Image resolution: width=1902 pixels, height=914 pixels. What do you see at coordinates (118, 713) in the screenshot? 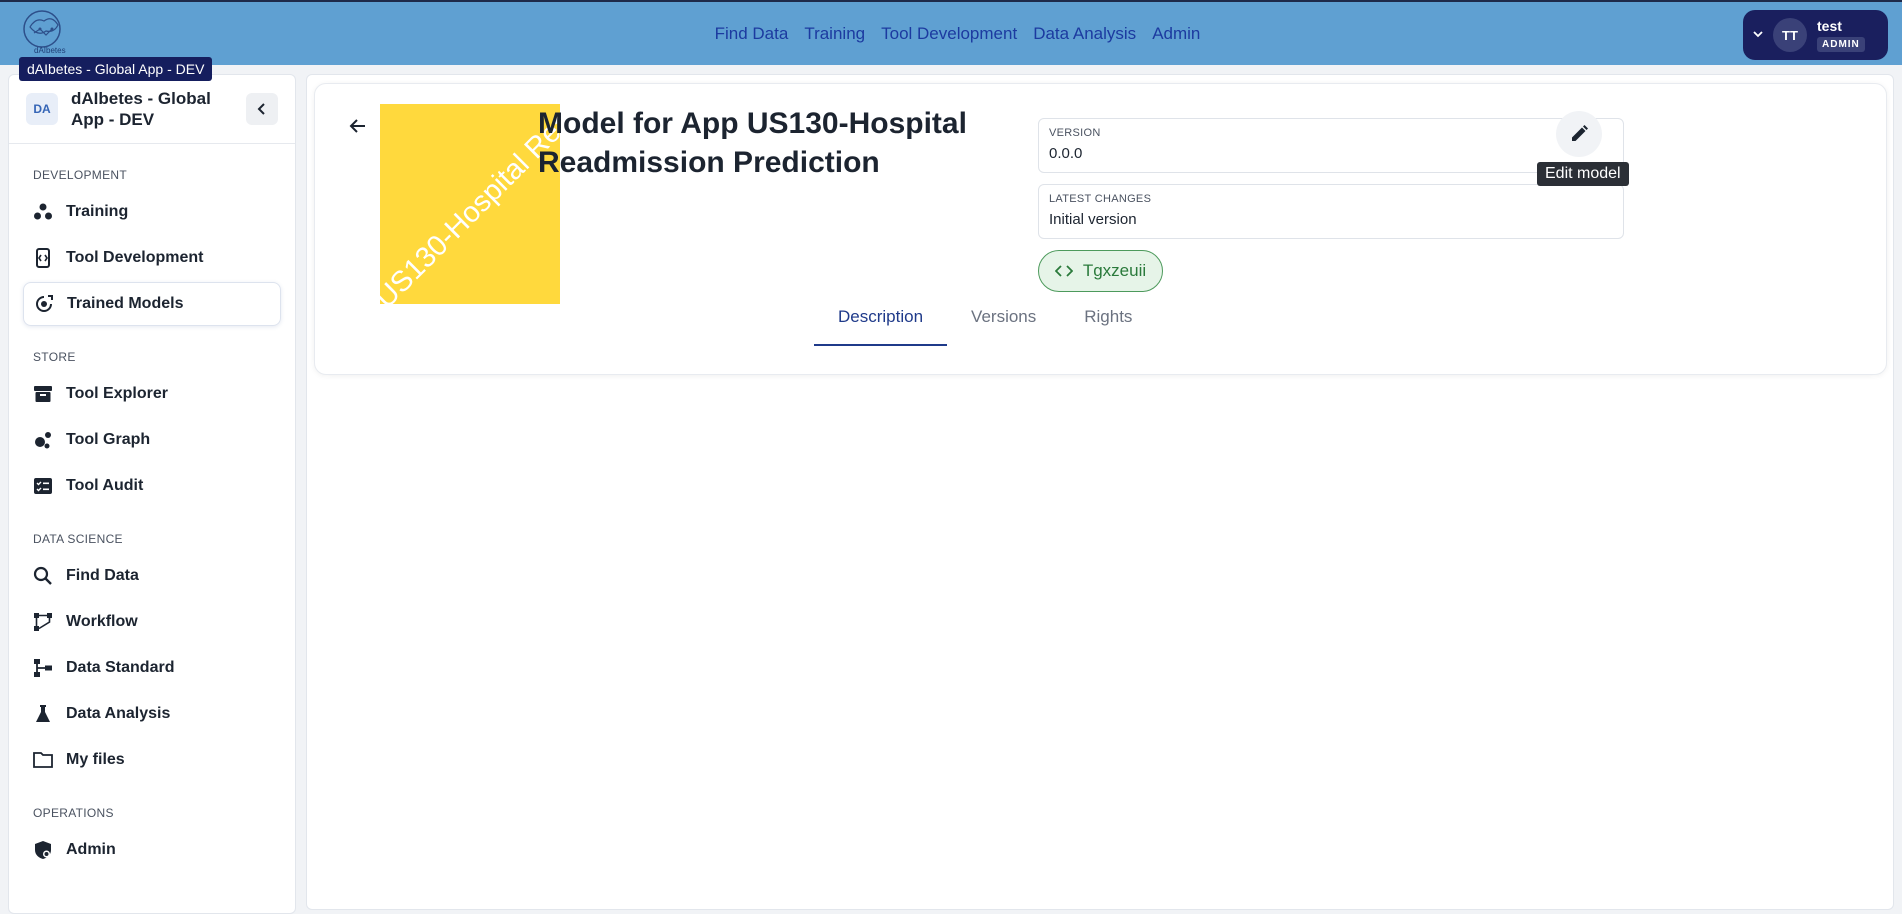
I see `sidebar-item-label: Data Analysis` at bounding box center [118, 713].